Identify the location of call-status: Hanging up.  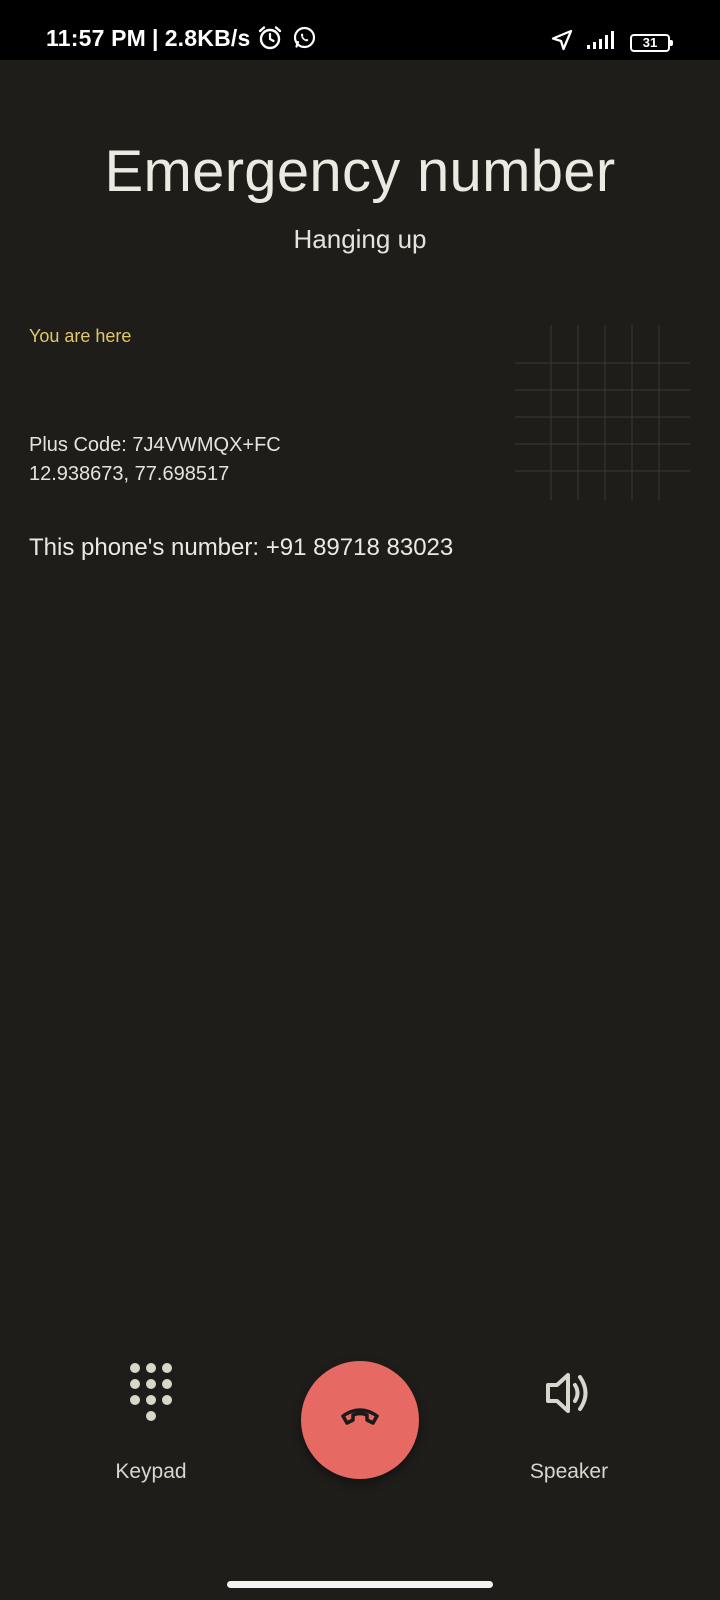
(360, 239).